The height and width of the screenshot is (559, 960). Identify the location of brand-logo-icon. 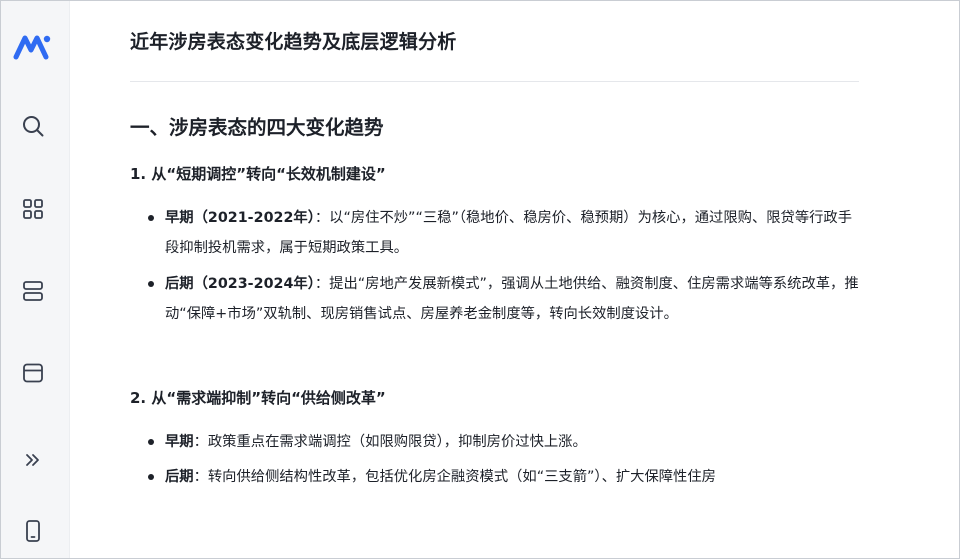
(33, 46).